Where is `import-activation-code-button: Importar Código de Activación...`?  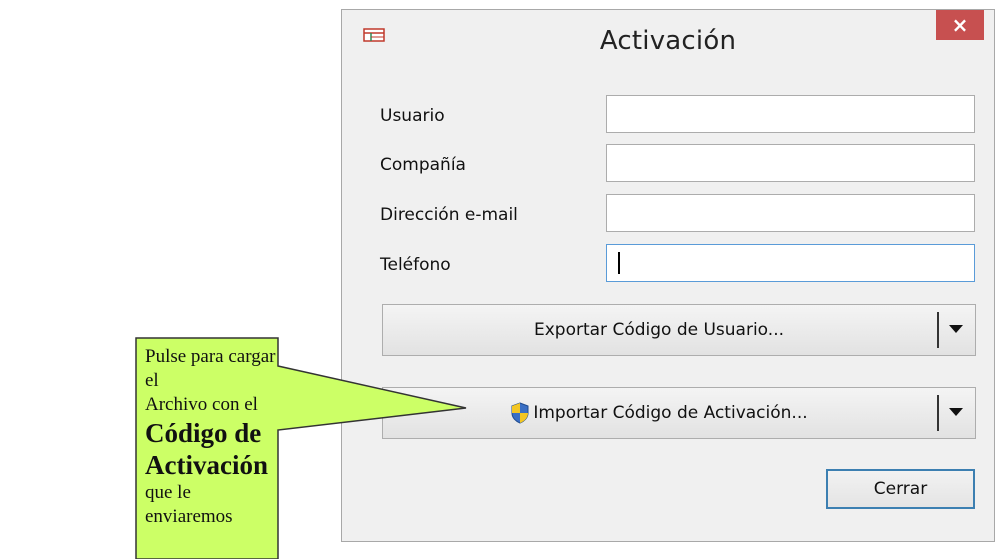
import-activation-code-button: Importar Código de Activación... is located at coordinates (679, 413).